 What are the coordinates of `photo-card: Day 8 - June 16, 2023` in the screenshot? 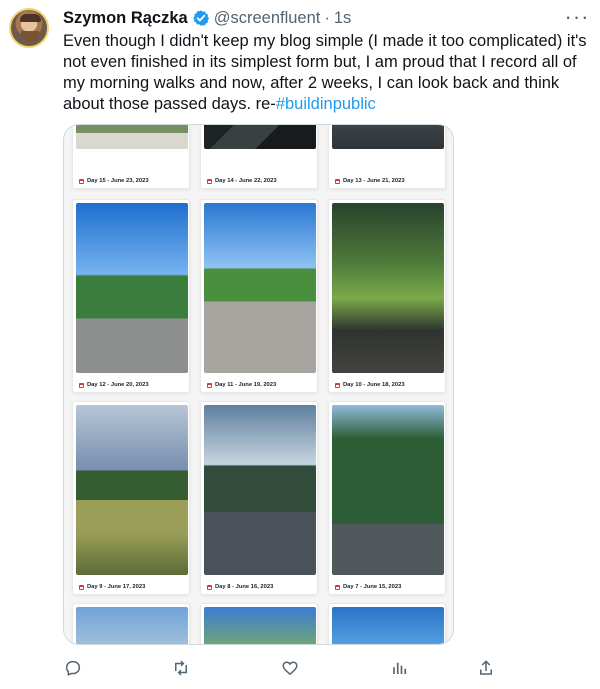 It's located at (259, 498).